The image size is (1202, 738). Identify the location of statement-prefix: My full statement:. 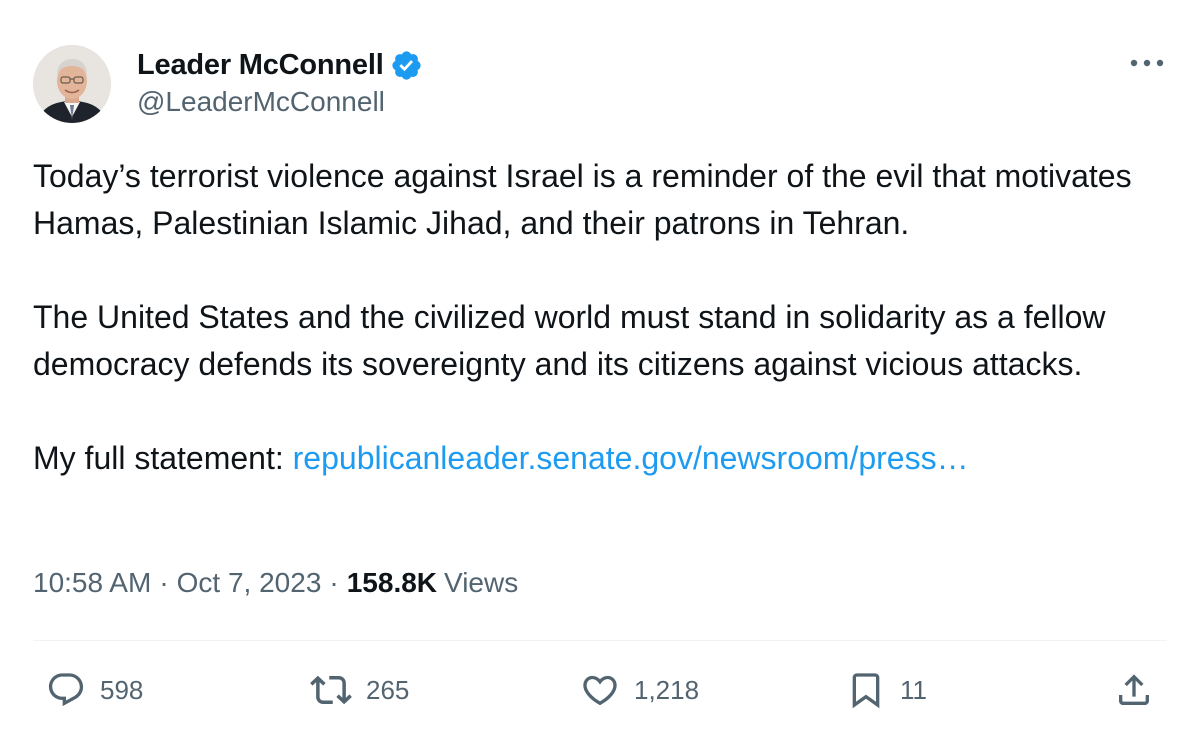
(158, 458).